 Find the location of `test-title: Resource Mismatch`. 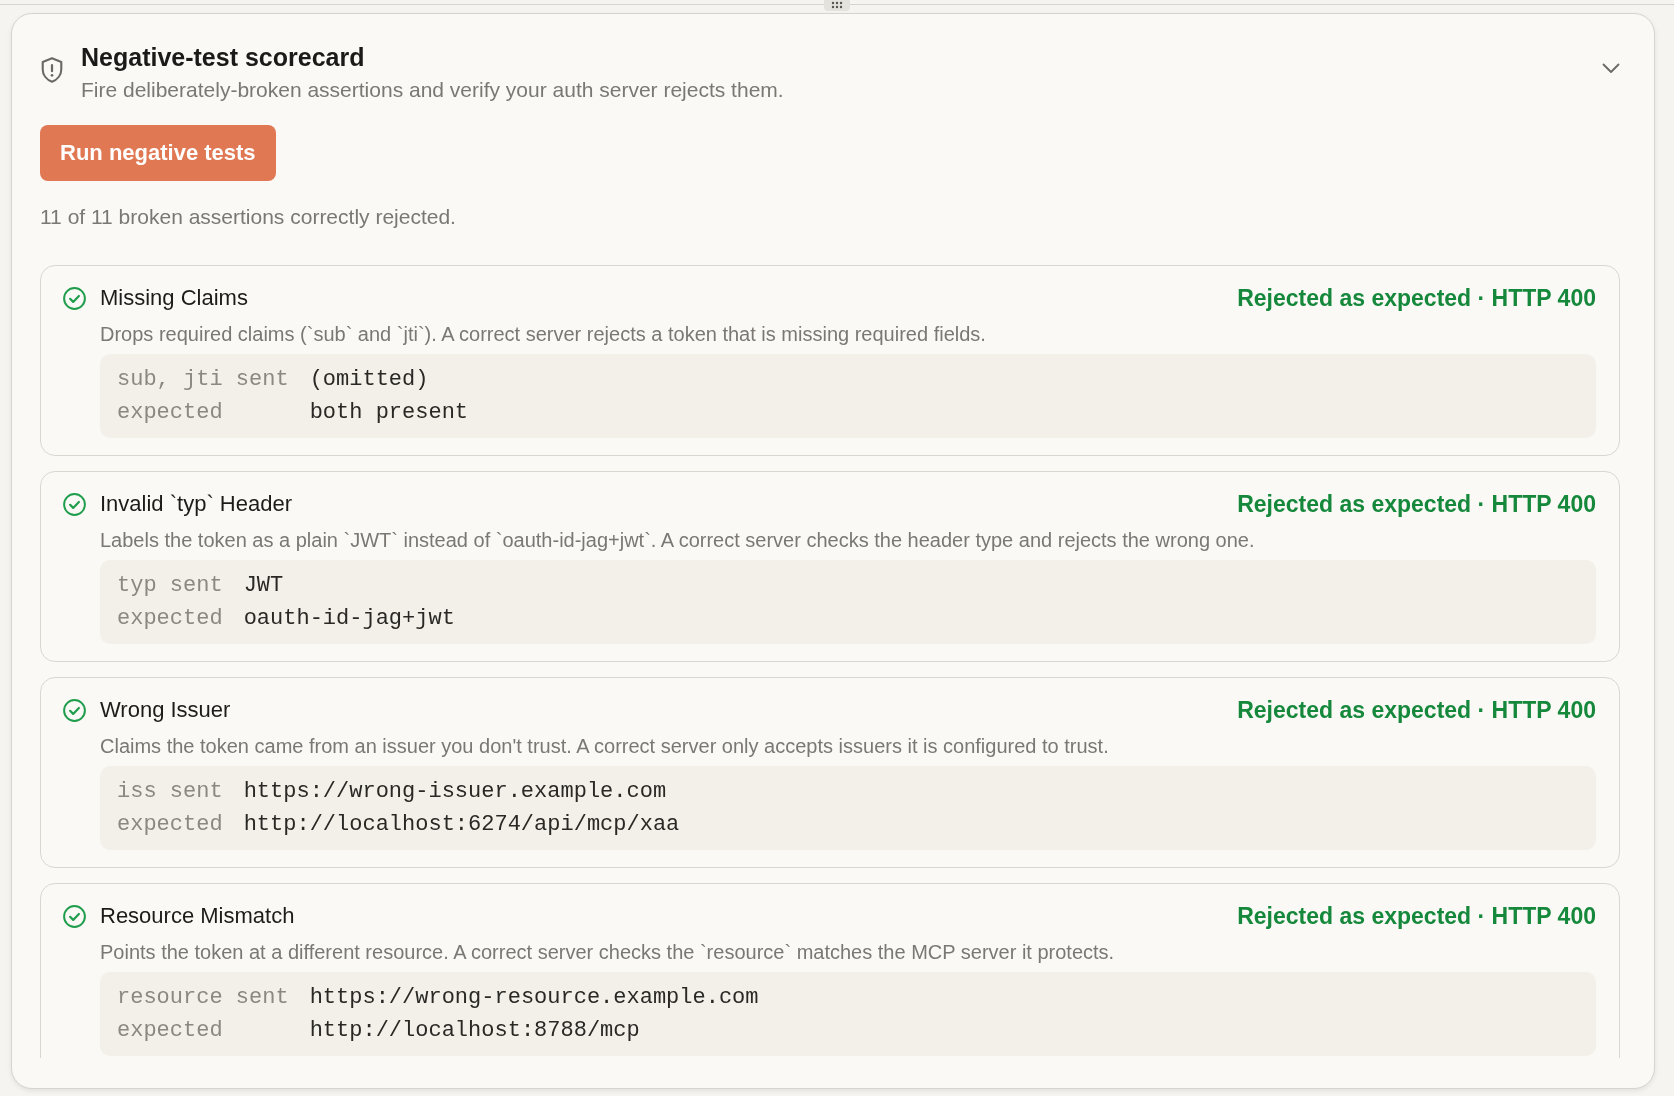

test-title: Resource Mismatch is located at coordinates (197, 916).